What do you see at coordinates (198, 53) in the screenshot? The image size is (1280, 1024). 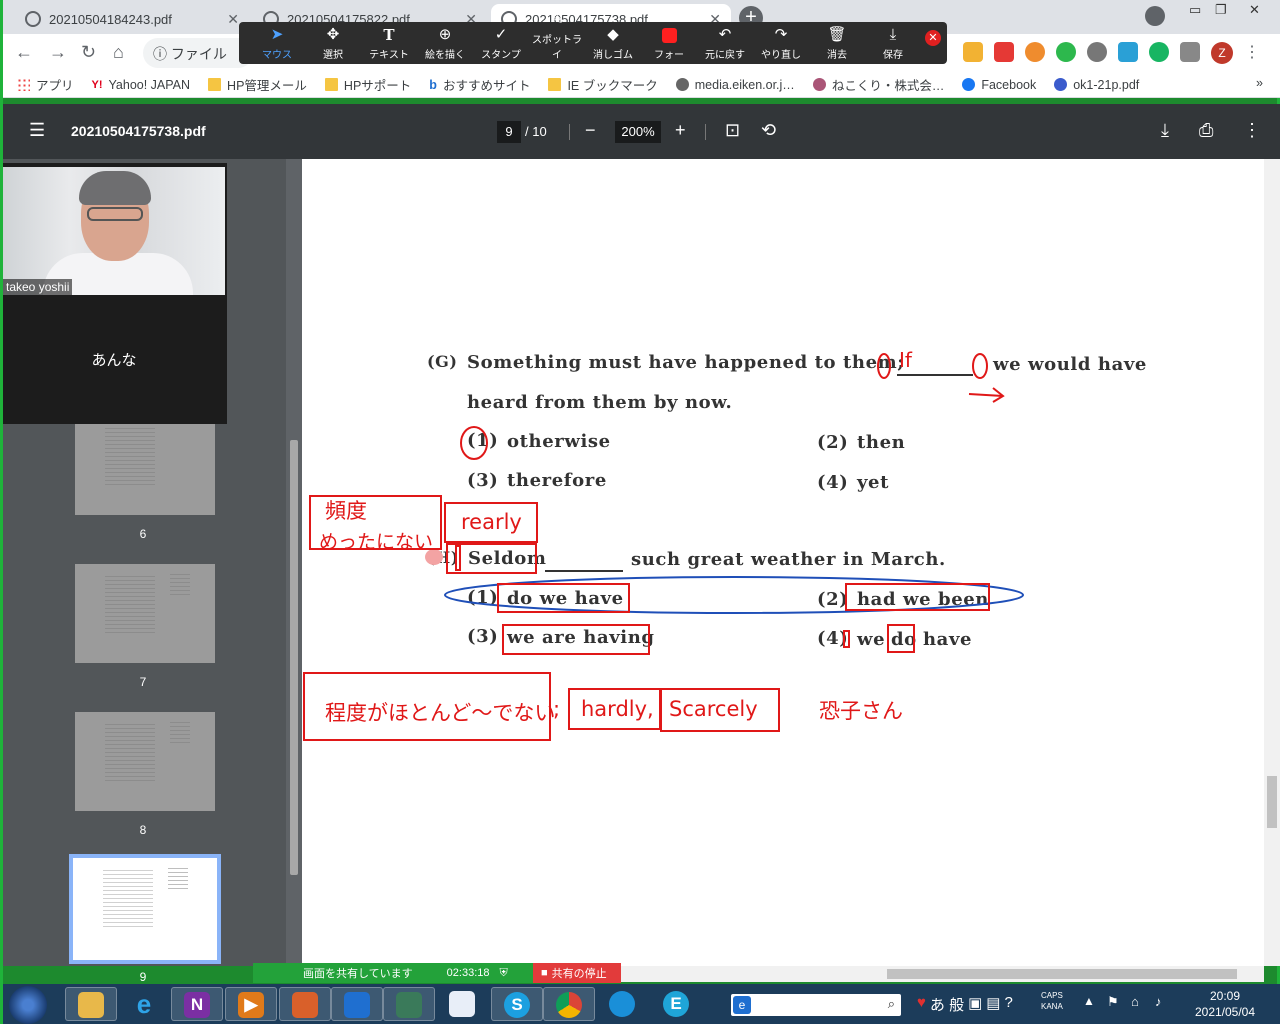 I see `address-bar: ⓘ ファイル` at bounding box center [198, 53].